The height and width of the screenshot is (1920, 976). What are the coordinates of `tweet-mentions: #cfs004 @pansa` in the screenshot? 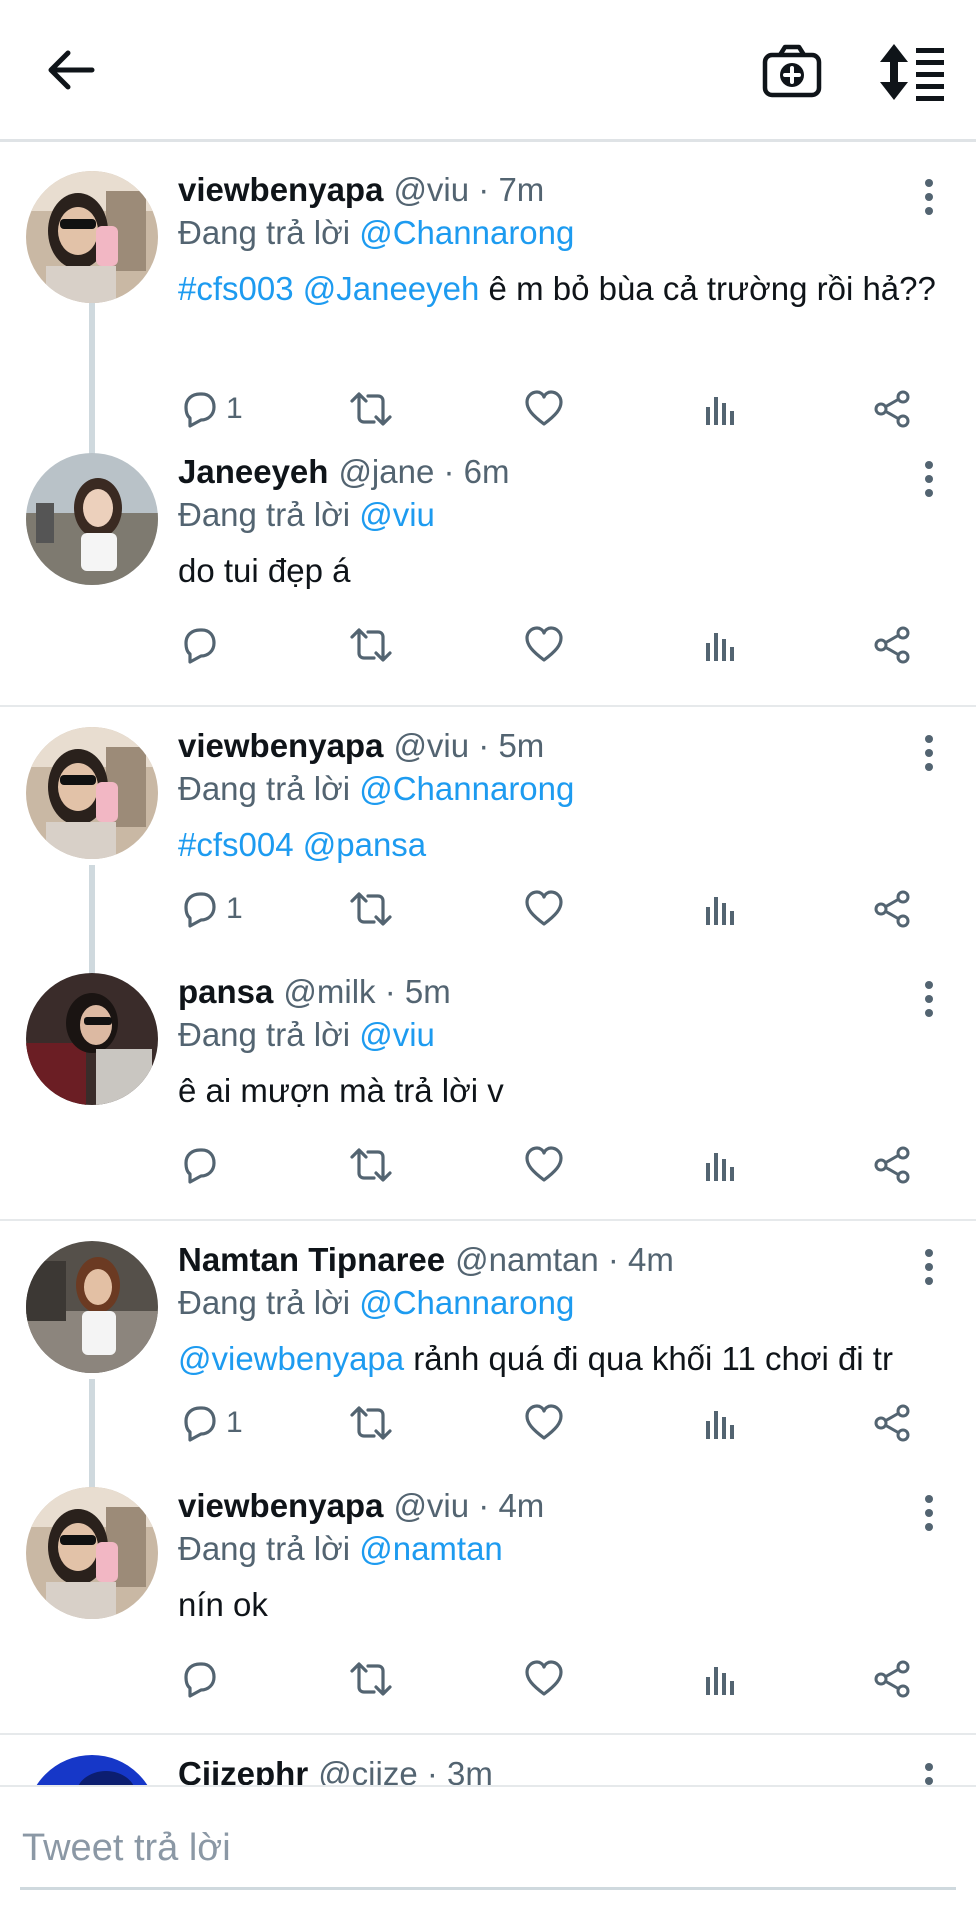 It's located at (302, 844).